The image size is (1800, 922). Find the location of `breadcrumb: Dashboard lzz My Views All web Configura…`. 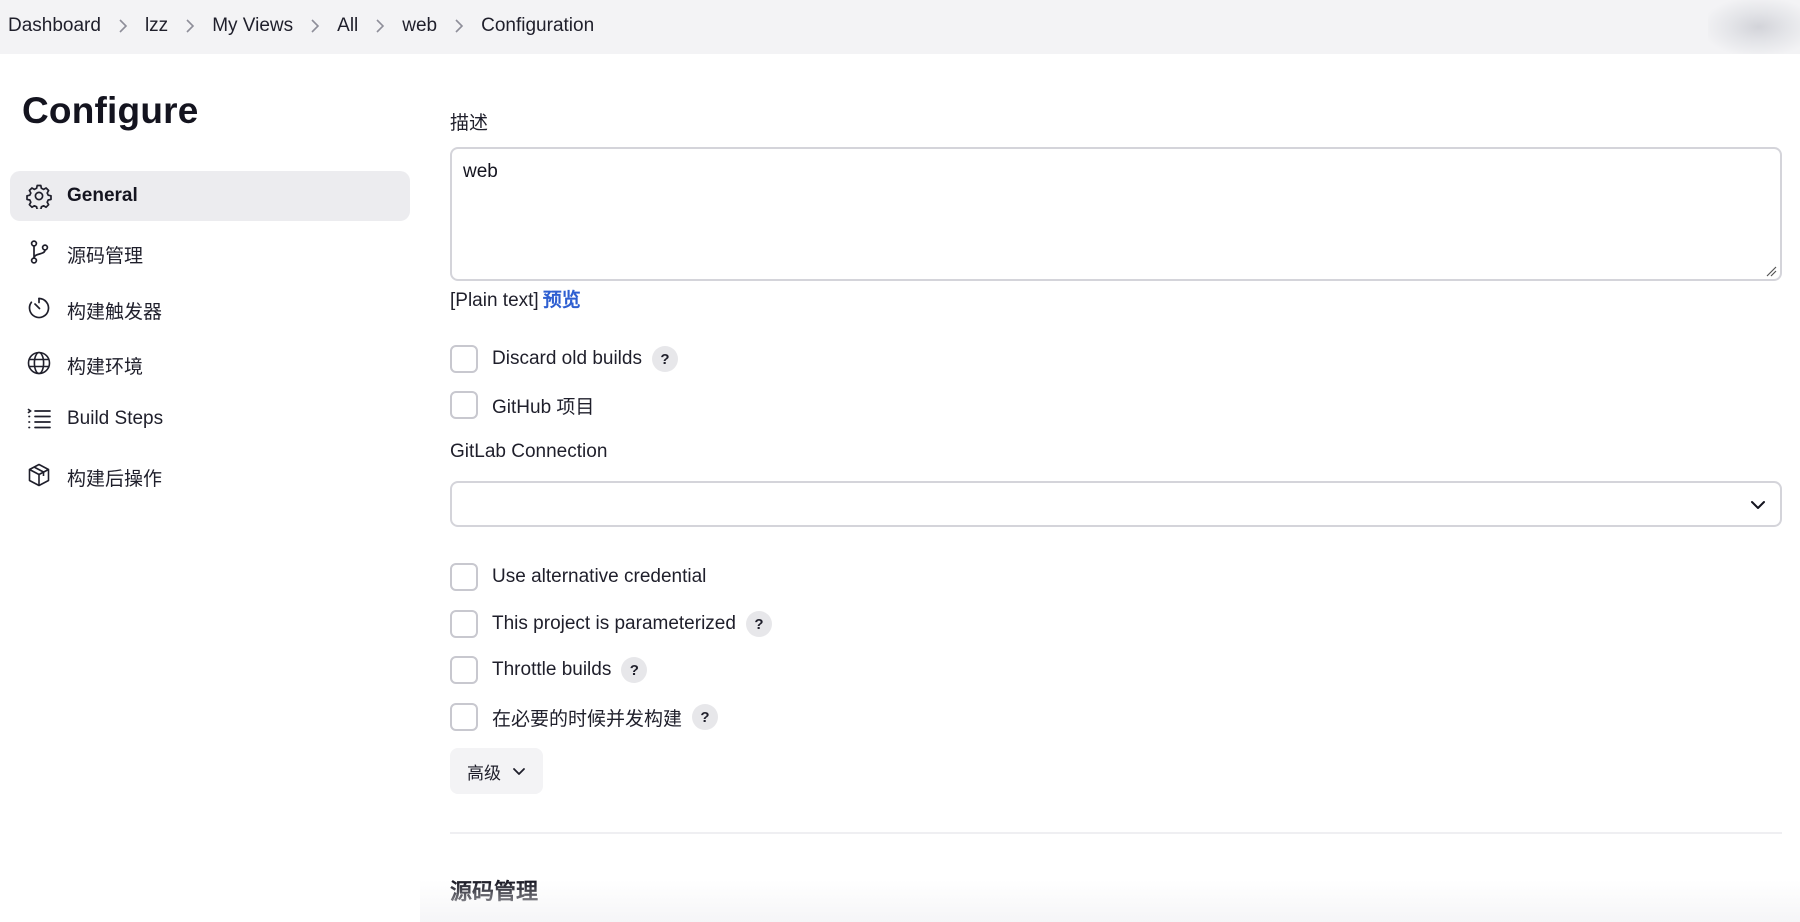

breadcrumb: Dashboard lzz My Views All web Configura… is located at coordinates (301, 26).